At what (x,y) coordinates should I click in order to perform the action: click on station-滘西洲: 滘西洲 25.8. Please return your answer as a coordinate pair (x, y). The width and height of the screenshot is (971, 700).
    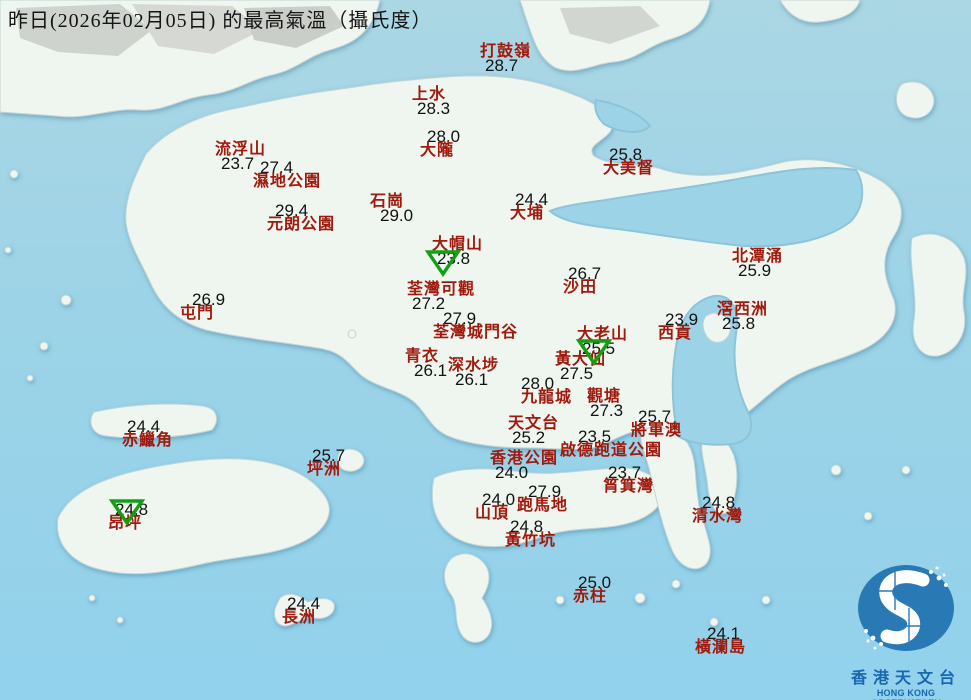
    Looking at the image, I should click on (742, 317).